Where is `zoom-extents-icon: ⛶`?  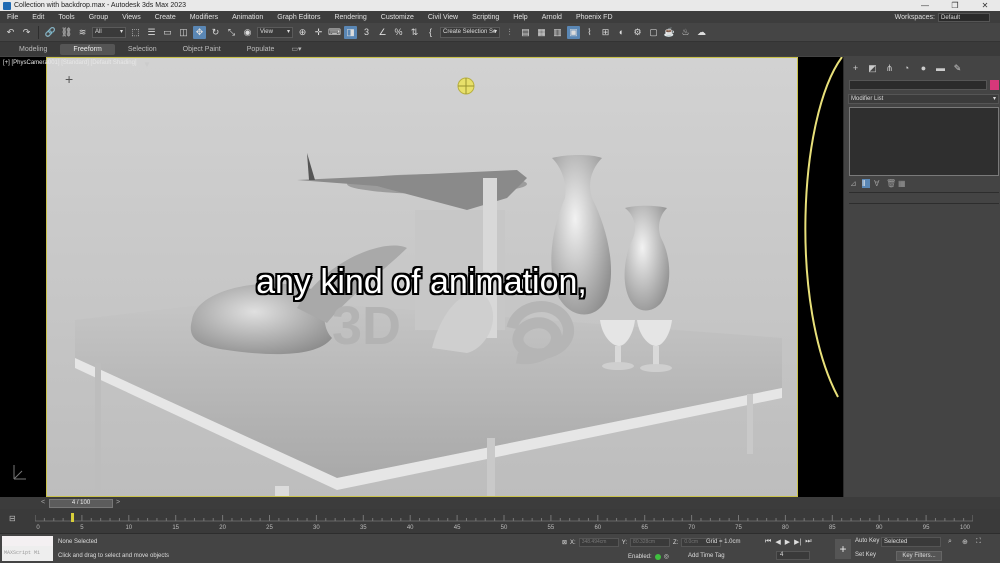 zoom-extents-icon: ⛶ is located at coordinates (982, 542).